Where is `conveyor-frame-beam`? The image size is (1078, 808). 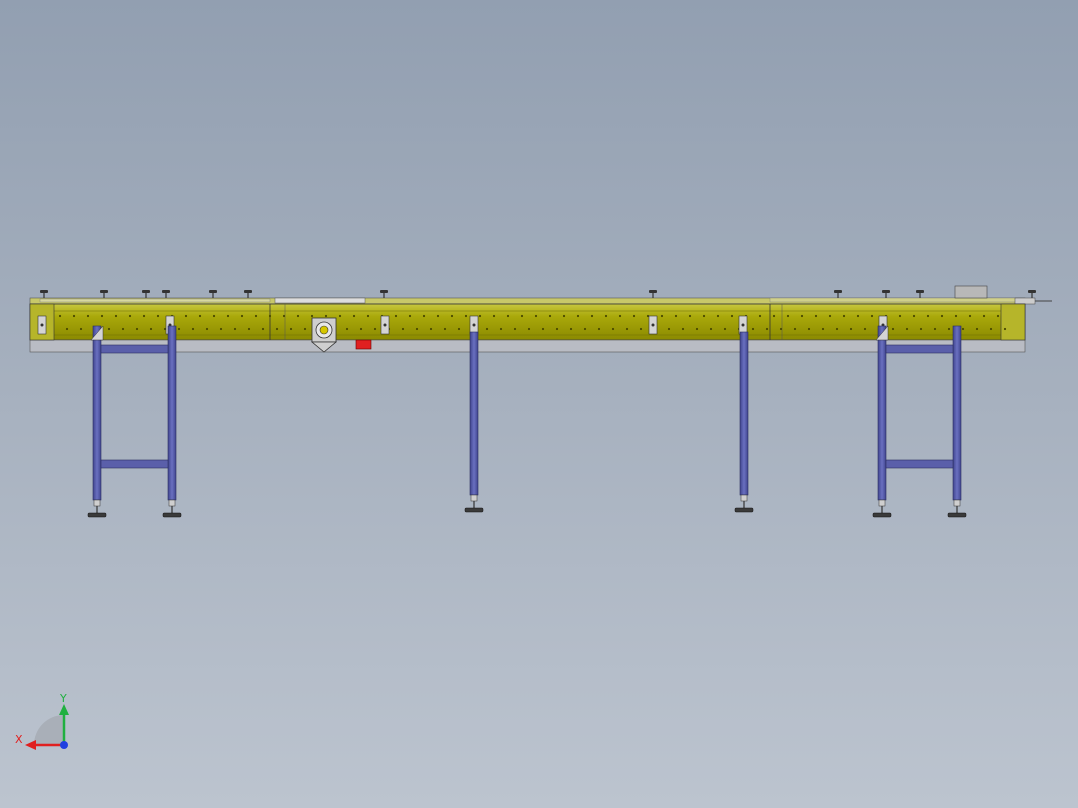
conveyor-frame-beam is located at coordinates (527, 328).